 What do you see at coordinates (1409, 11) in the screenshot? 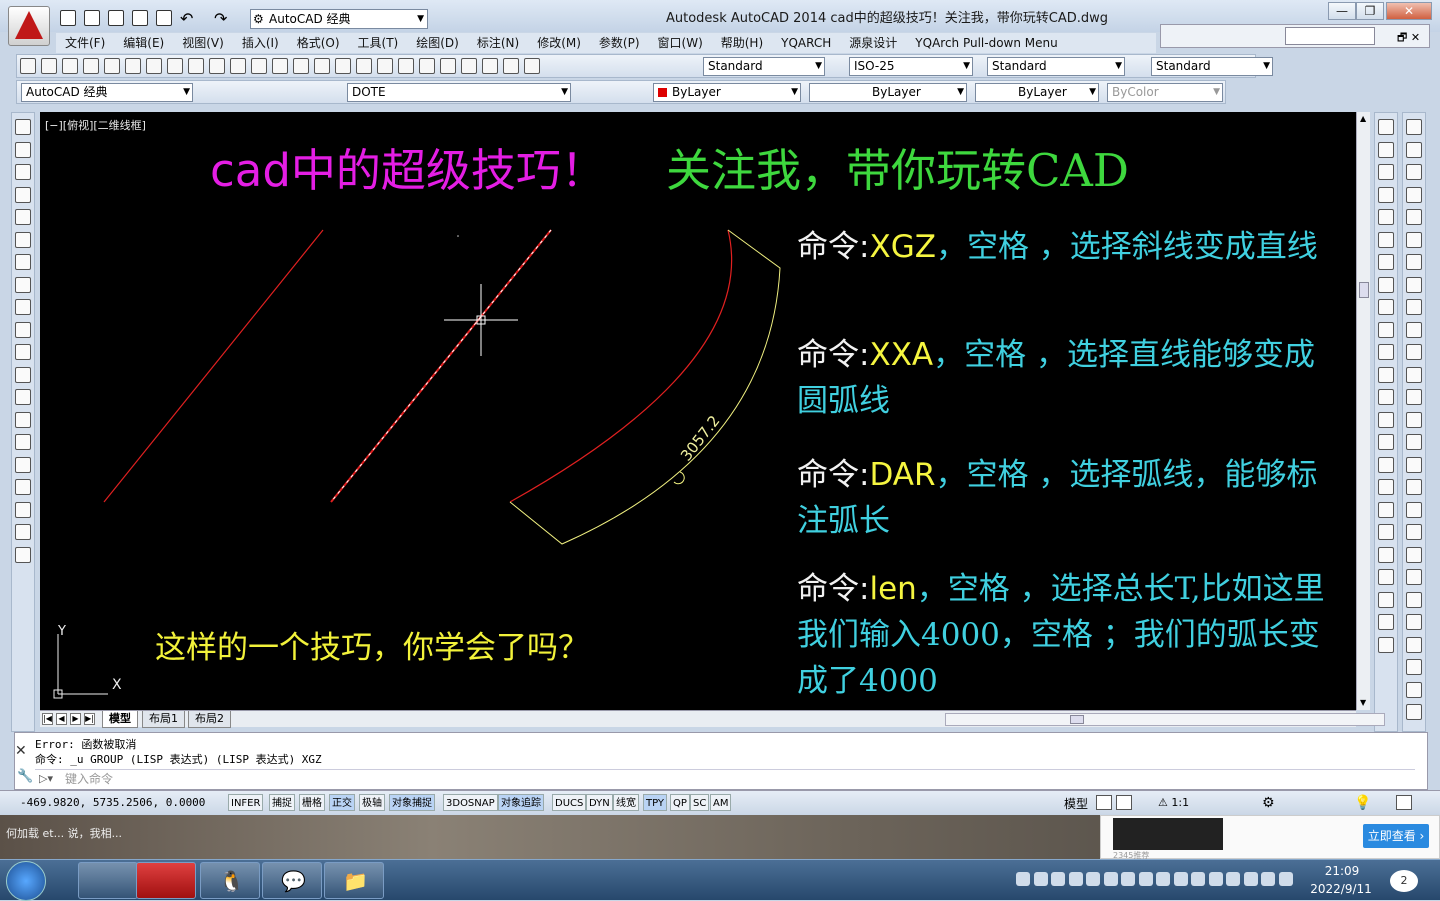
I see `close-button: ✕` at bounding box center [1409, 11].